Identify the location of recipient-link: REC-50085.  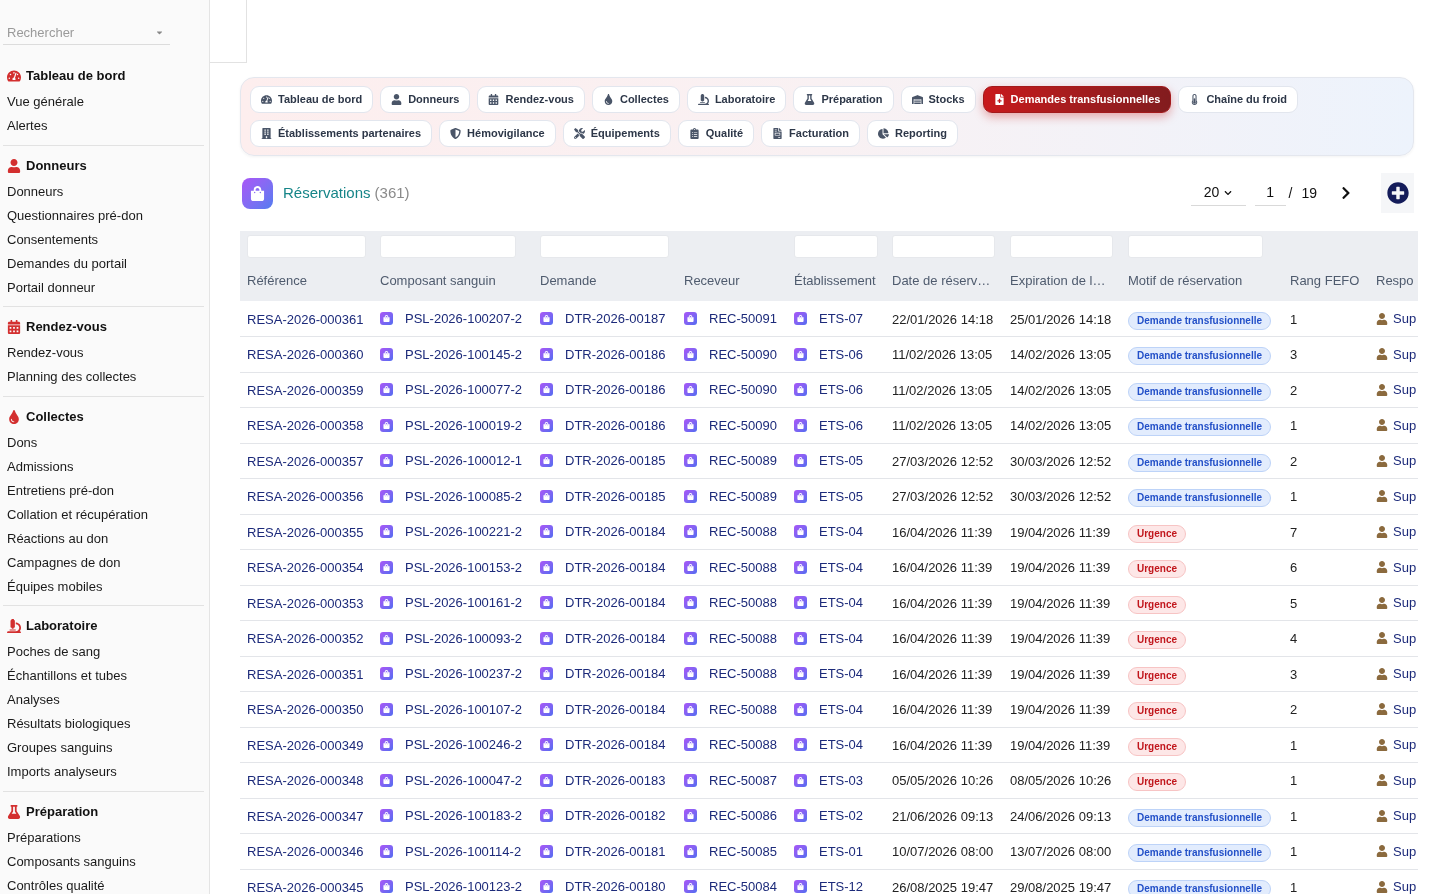
(743, 851).